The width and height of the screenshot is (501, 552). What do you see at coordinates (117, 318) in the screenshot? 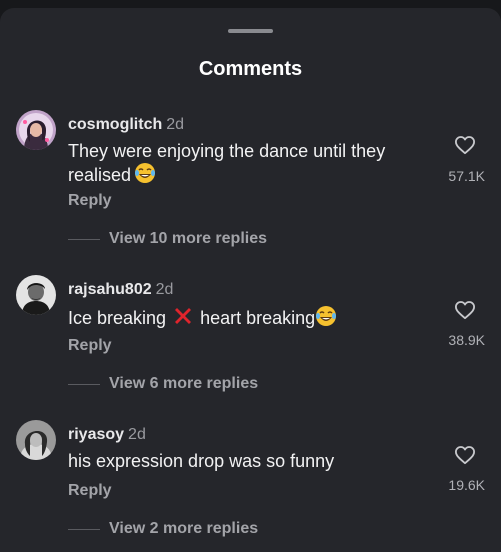
I see `comment-text-before: Ice breaking` at bounding box center [117, 318].